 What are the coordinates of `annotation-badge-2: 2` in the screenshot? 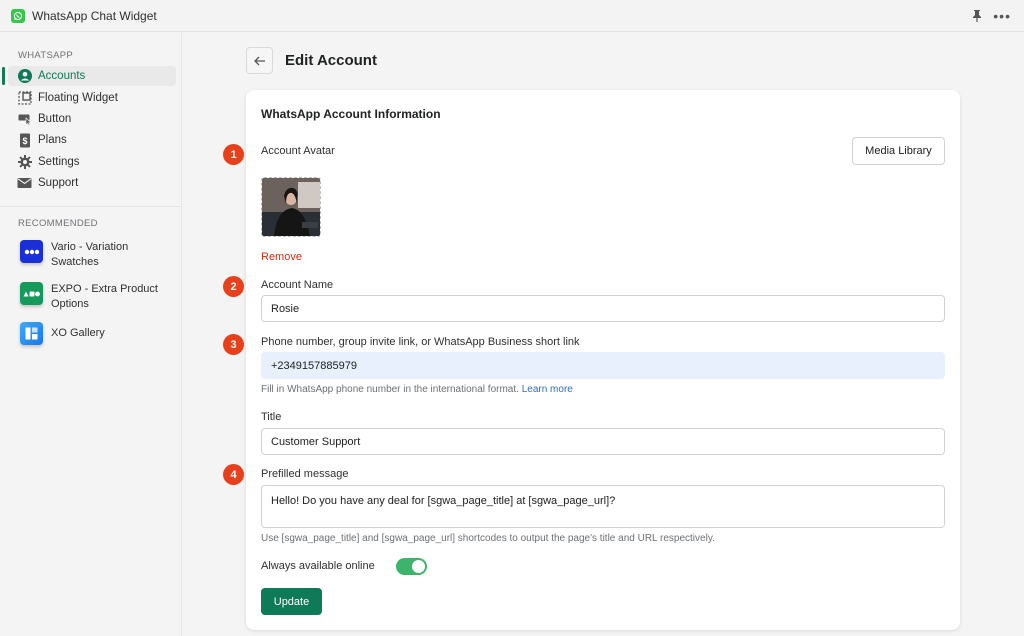 It's located at (233, 286).